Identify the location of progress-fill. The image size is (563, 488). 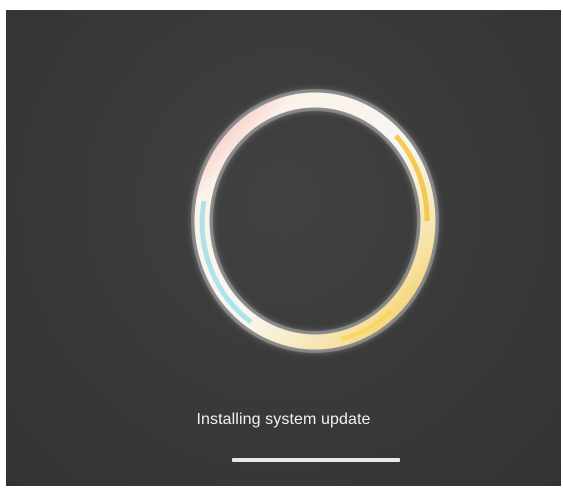
(316, 460).